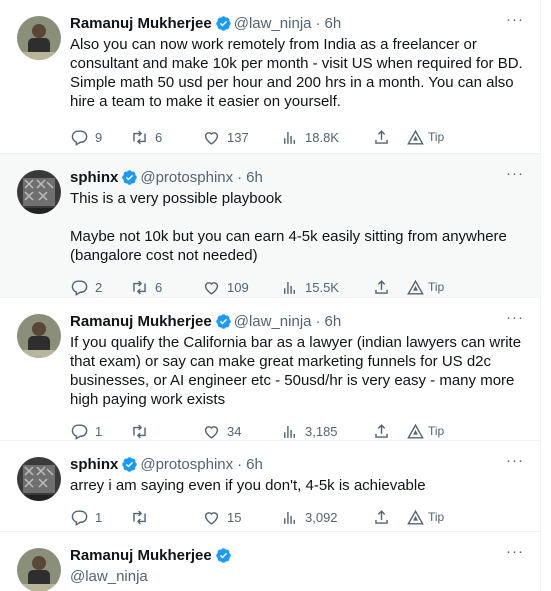  I want to click on reply-button: 2, so click(100, 287).